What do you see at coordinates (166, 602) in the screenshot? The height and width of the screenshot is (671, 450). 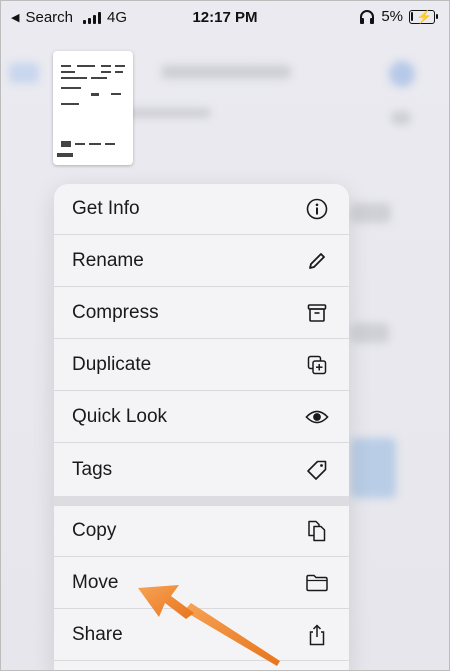 I see `arrow-head` at bounding box center [166, 602].